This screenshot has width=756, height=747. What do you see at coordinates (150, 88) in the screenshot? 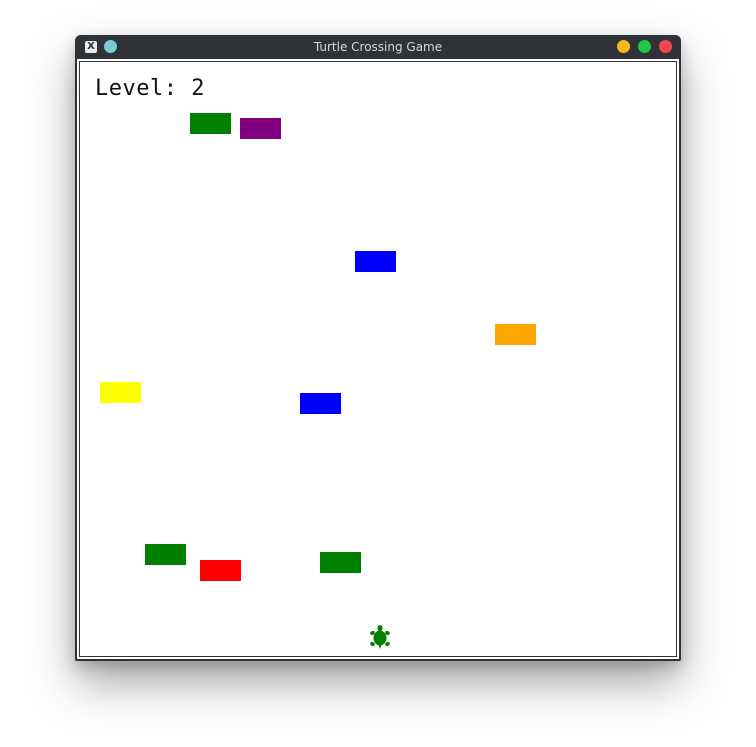
I see `level-counter: Level: 2` at bounding box center [150, 88].